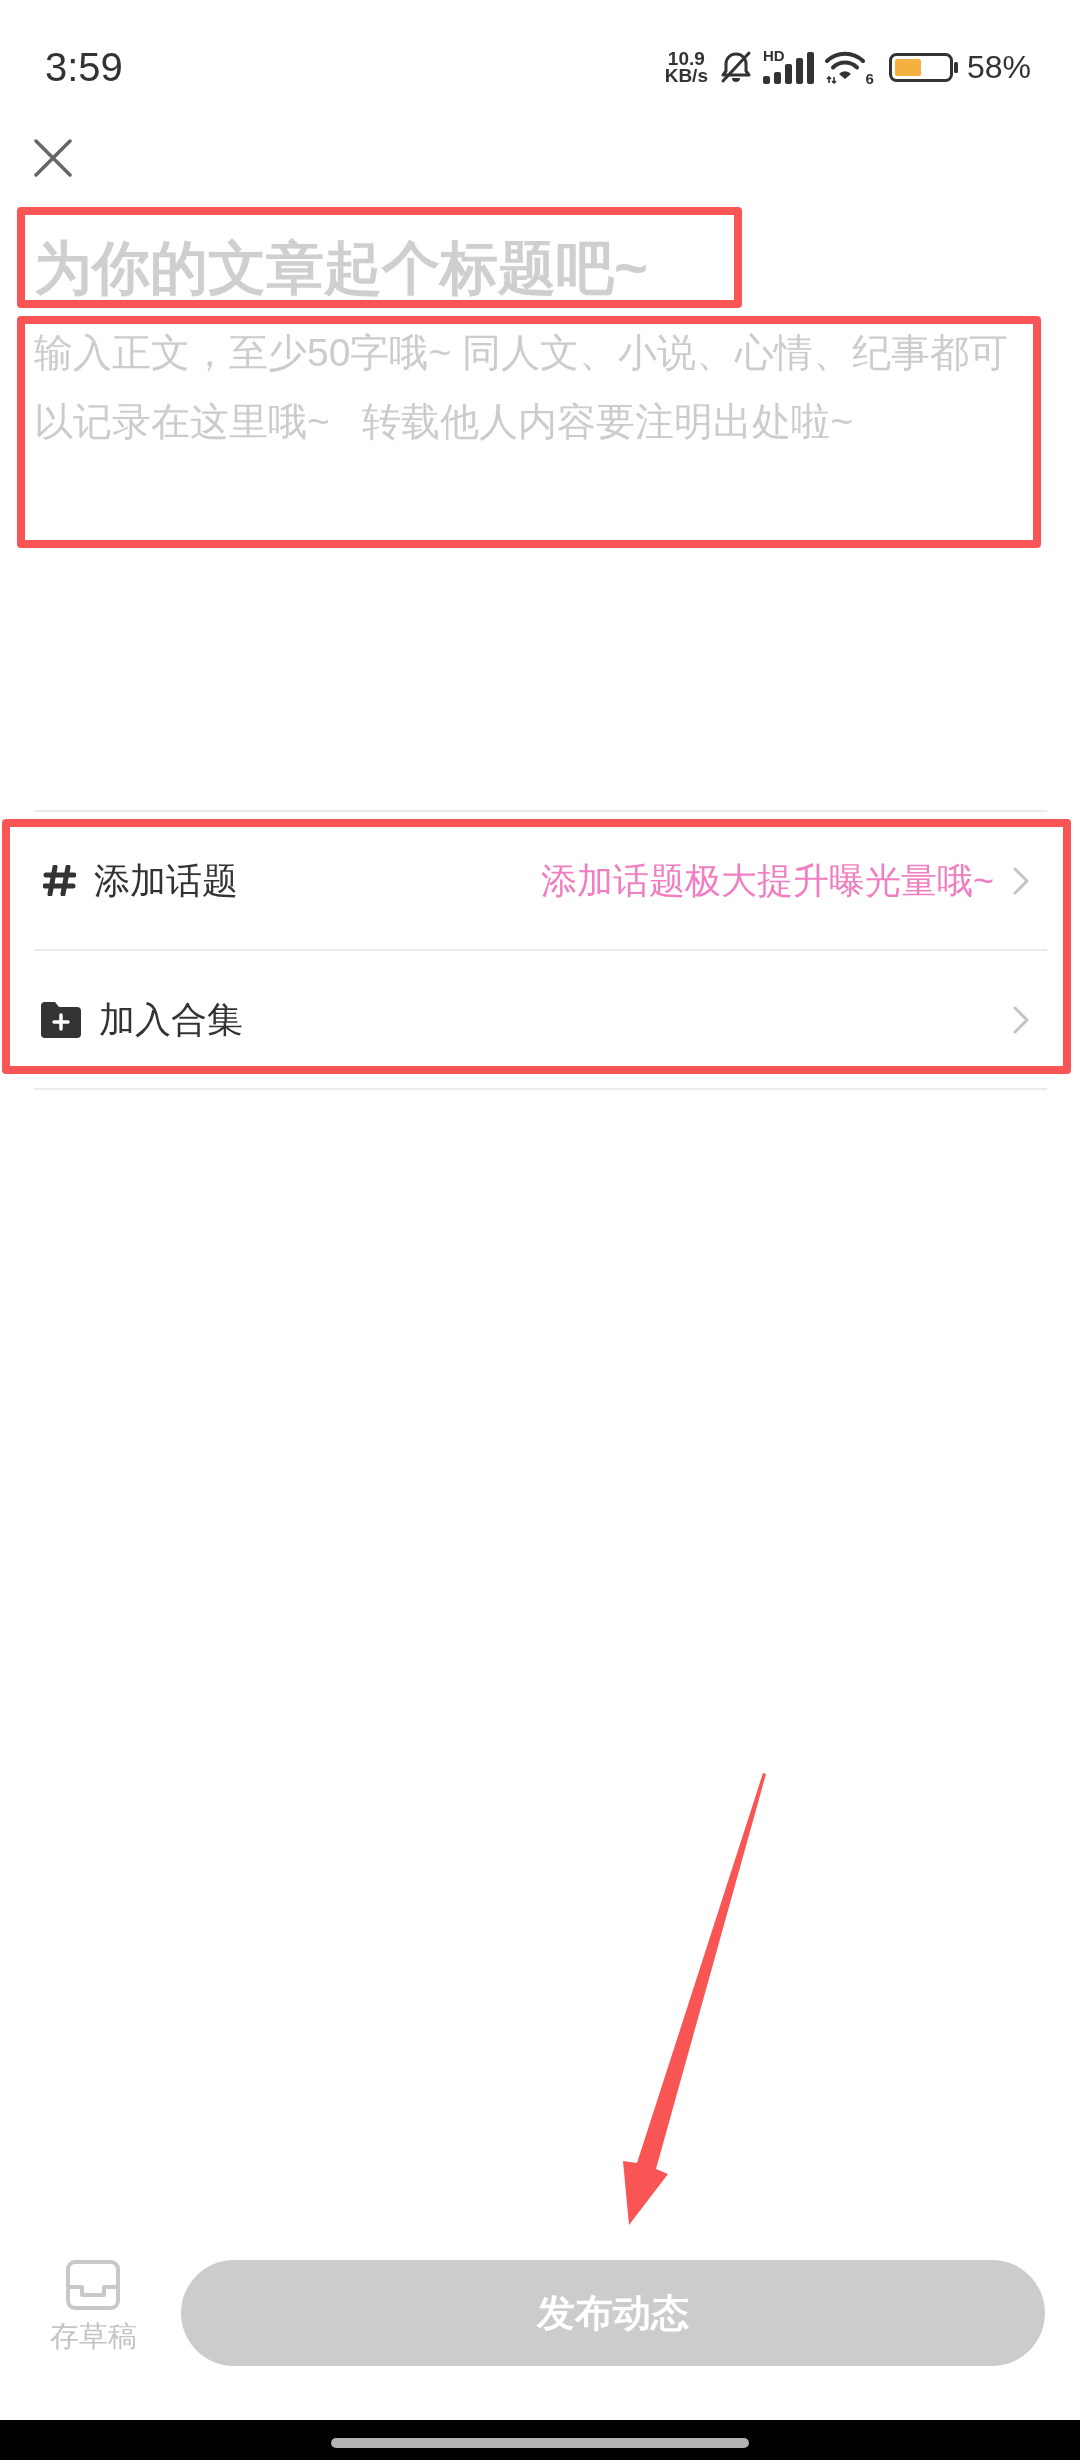 The image size is (1080, 2460). What do you see at coordinates (53, 157) in the screenshot?
I see `close-icon` at bounding box center [53, 157].